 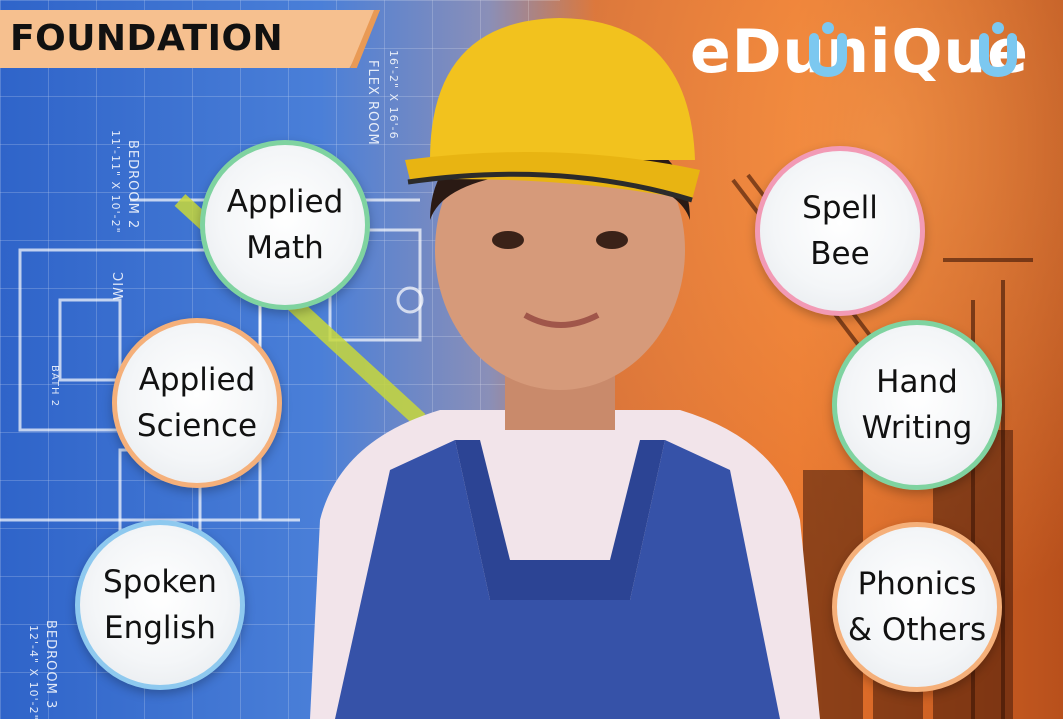 What do you see at coordinates (197, 426) in the screenshot?
I see `course-line: Science` at bounding box center [197, 426].